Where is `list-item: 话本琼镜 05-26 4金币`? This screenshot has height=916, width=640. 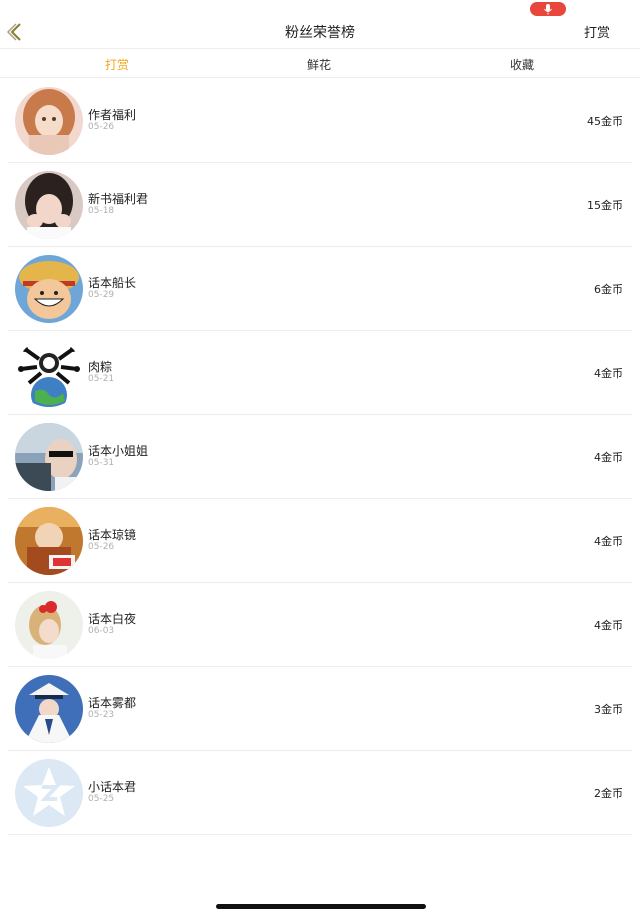
list-item: 话本琼镜 05-26 4金币 is located at coordinates (320, 541).